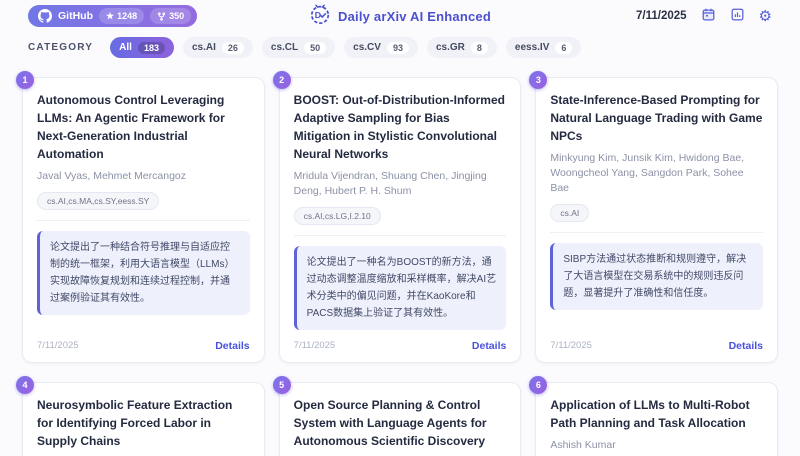 The image size is (800, 456). I want to click on card-number-badge: 5, so click(281, 384).